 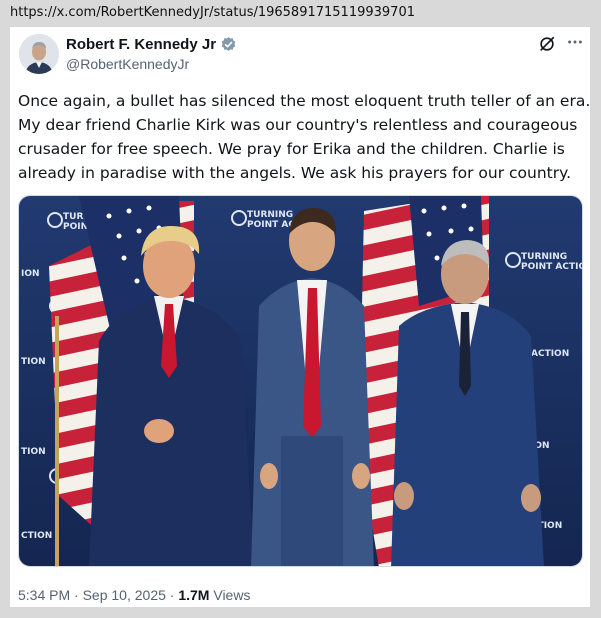 I want to click on author-name: Robert F. Kennedy Jr, so click(x=151, y=44).